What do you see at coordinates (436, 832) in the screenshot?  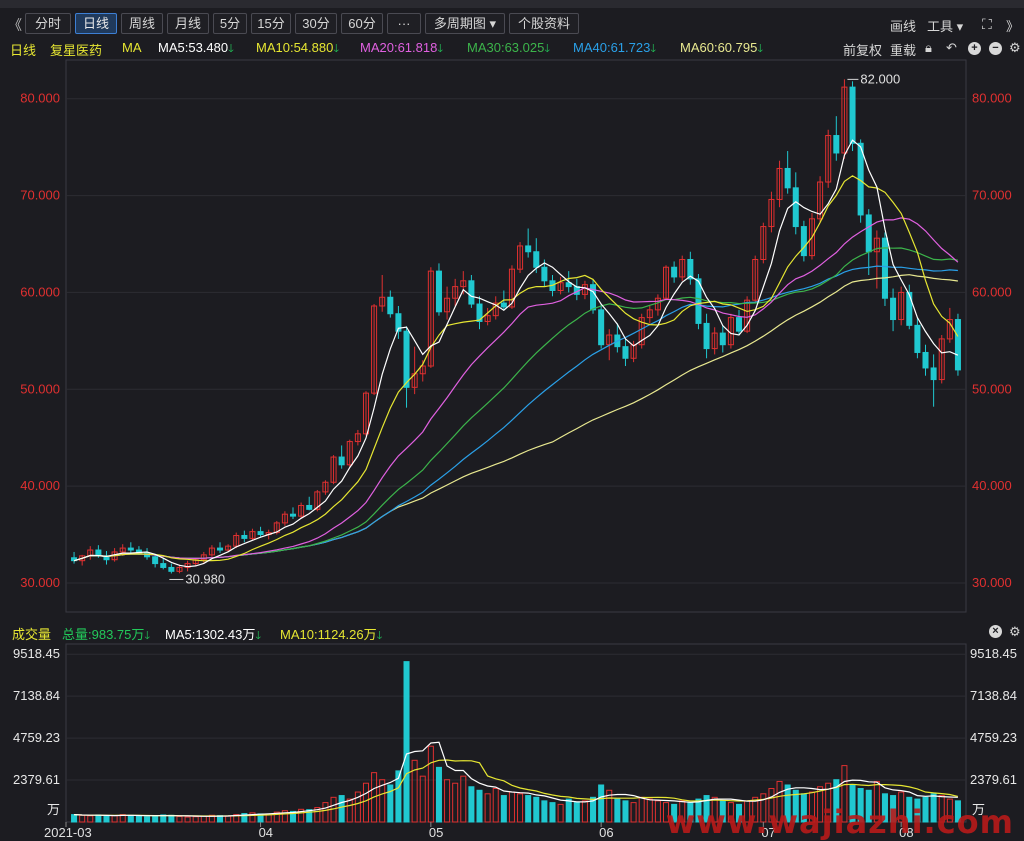 I see `x-axis-label: 05` at bounding box center [436, 832].